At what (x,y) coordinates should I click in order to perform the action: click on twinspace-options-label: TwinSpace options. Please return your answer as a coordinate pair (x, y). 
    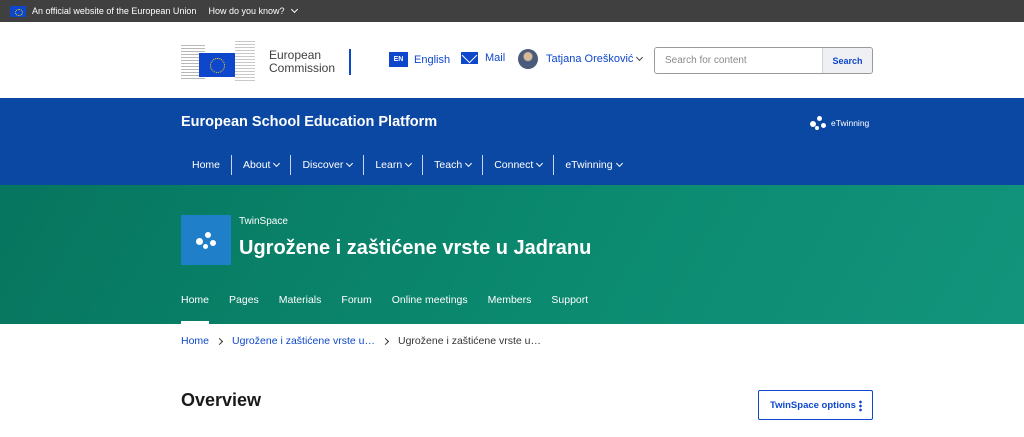
    Looking at the image, I should click on (813, 405).